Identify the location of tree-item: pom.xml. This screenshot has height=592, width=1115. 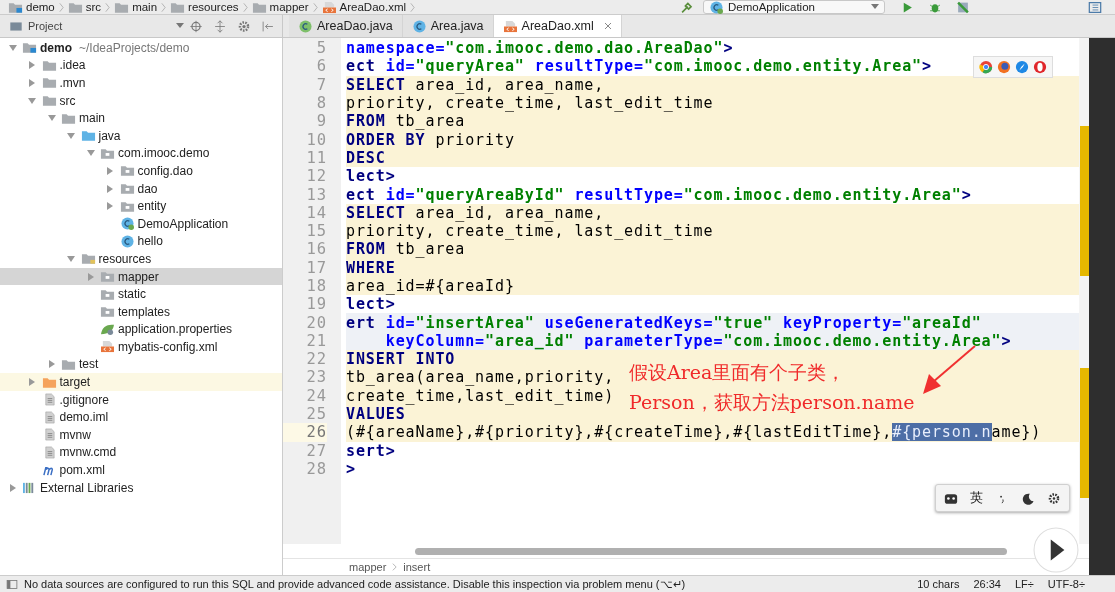
(141, 470).